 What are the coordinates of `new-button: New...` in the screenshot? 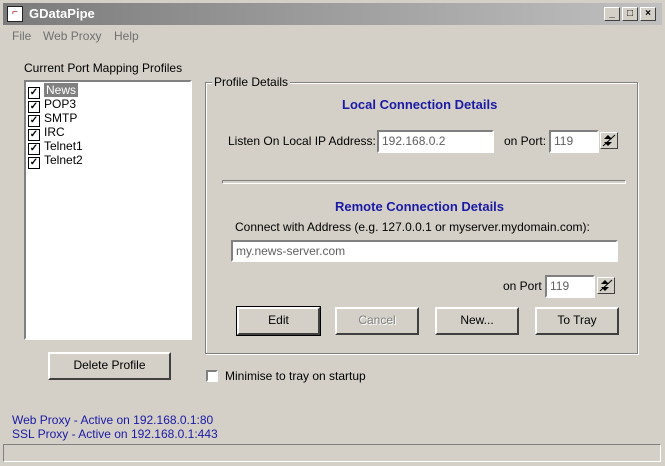 It's located at (477, 321).